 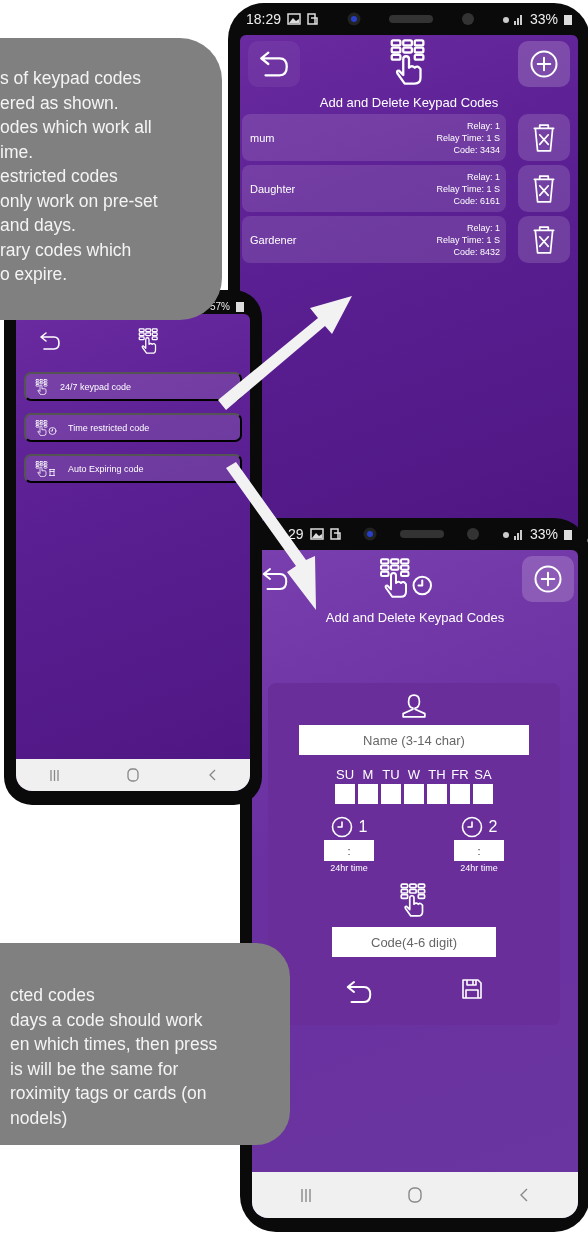 I want to click on back-button, so click(x=274, y=64).